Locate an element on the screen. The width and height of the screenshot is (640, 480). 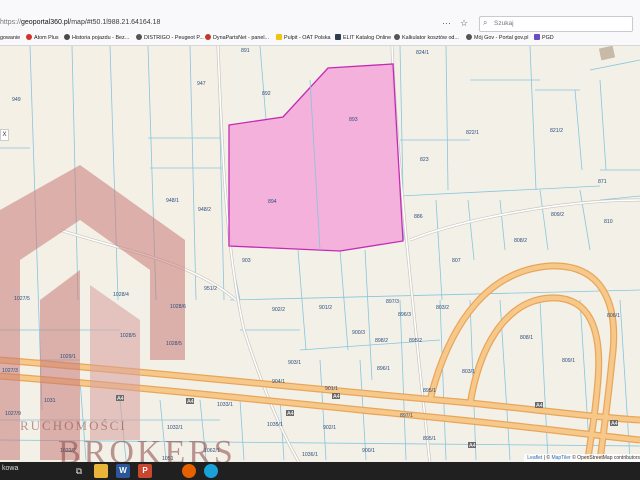
parcel-label: 1031 is located at coordinates (50, 401).